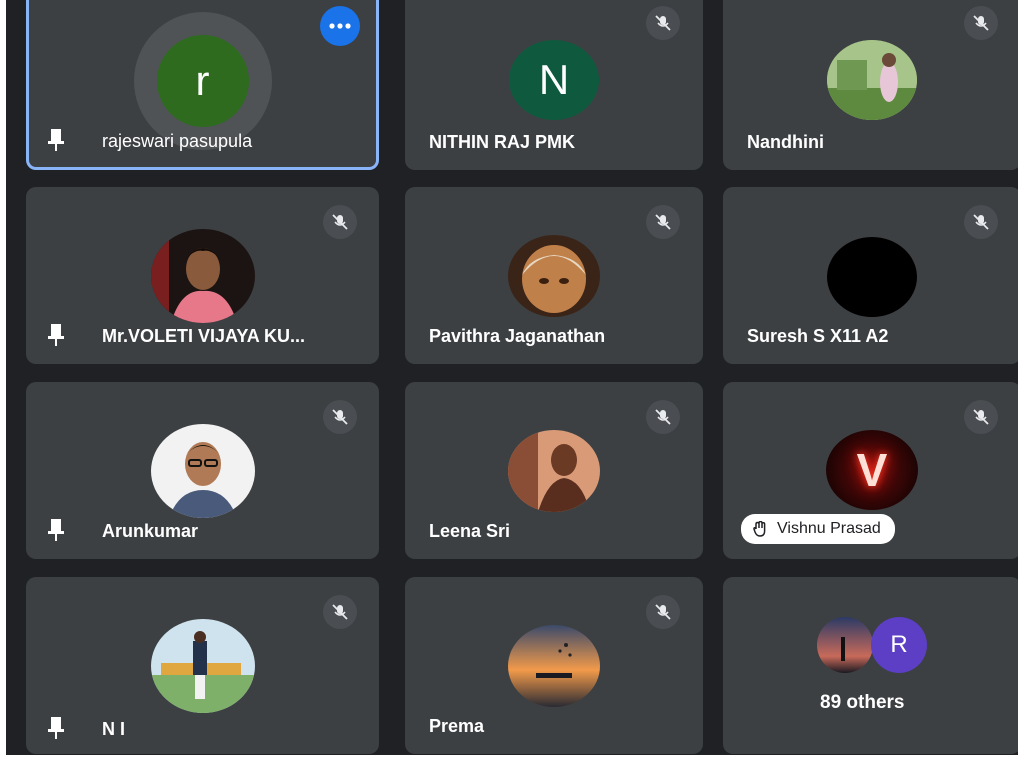 The image size is (1018, 761). I want to click on participant-name: Pavithra Jaganathan, so click(517, 336).